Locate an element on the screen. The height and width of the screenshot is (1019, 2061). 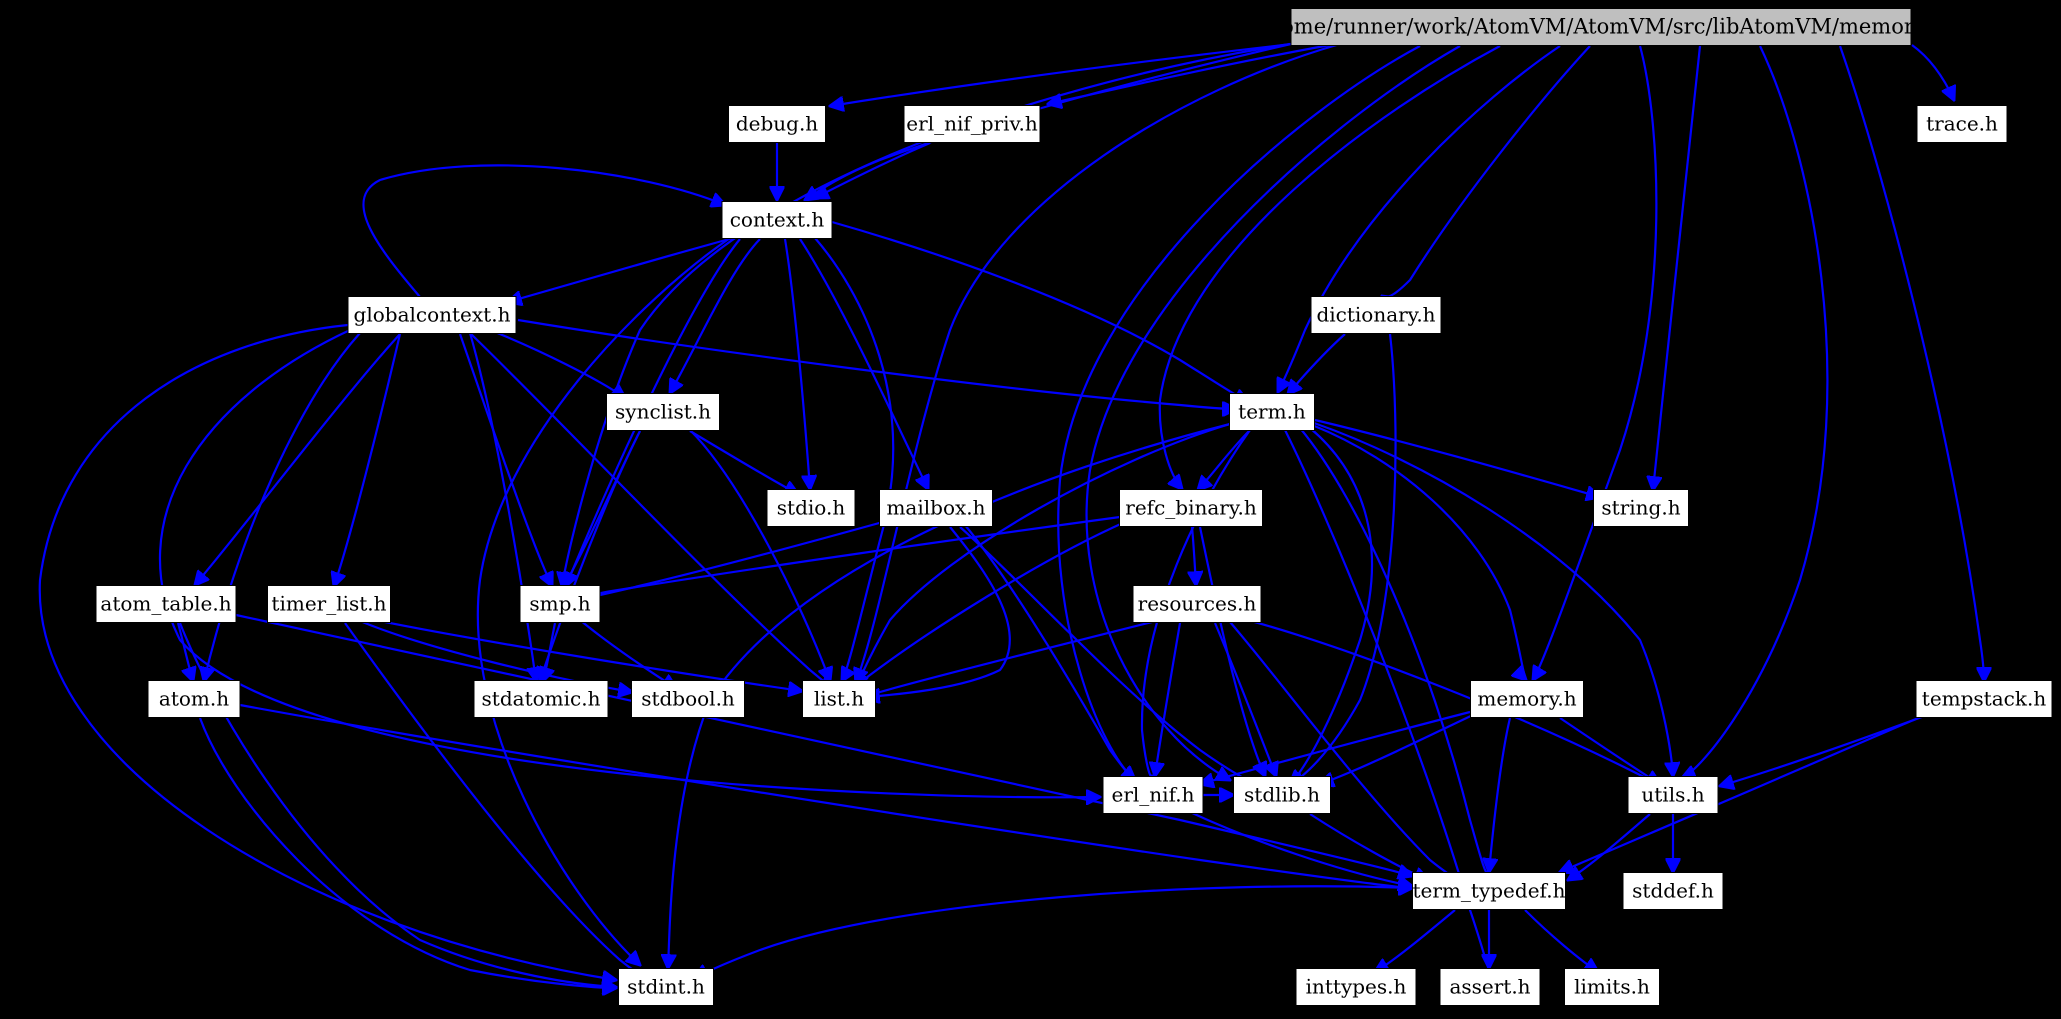
node-context: context.h is located at coordinates (777, 220).